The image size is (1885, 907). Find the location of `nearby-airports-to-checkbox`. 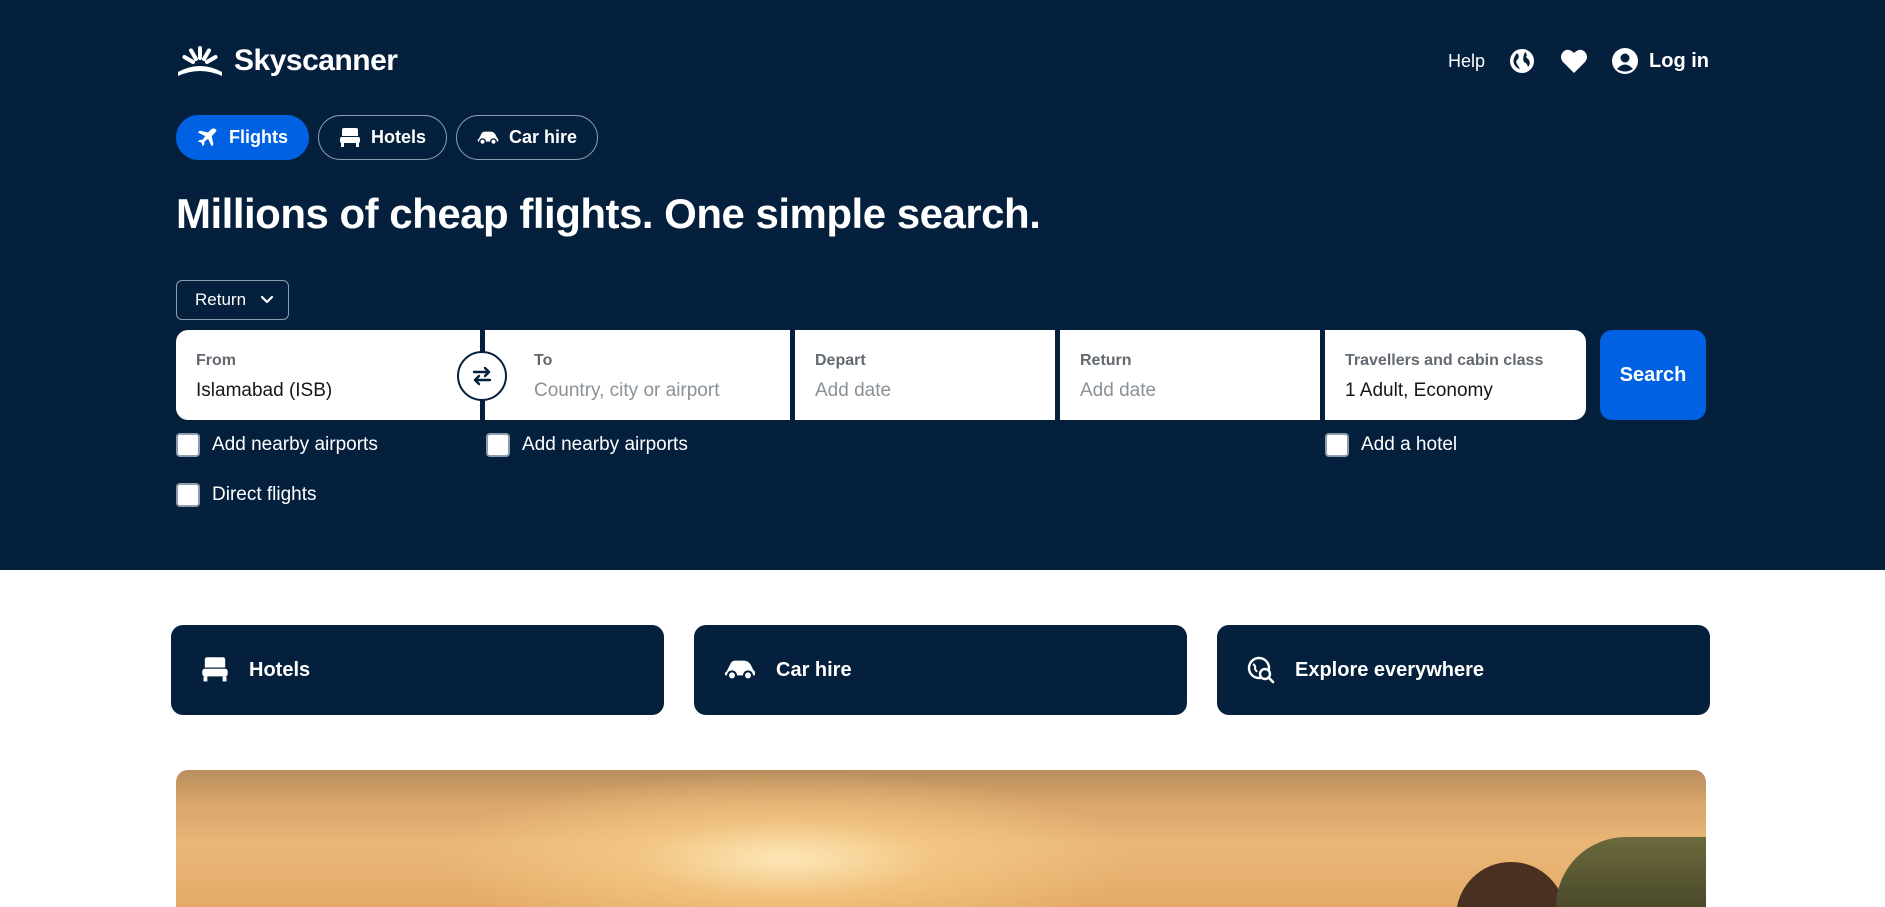

nearby-airports-to-checkbox is located at coordinates (498, 445).